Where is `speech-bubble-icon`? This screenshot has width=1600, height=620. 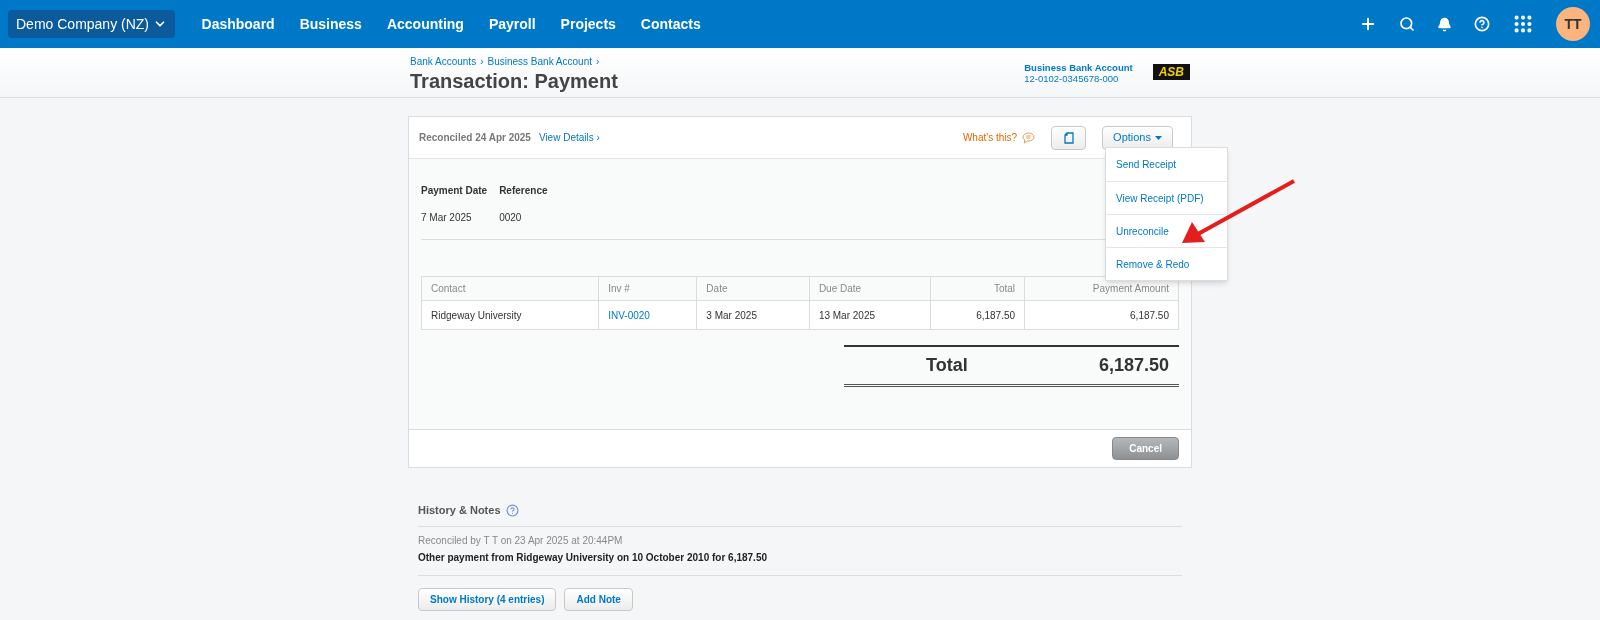
speech-bubble-icon is located at coordinates (1029, 137).